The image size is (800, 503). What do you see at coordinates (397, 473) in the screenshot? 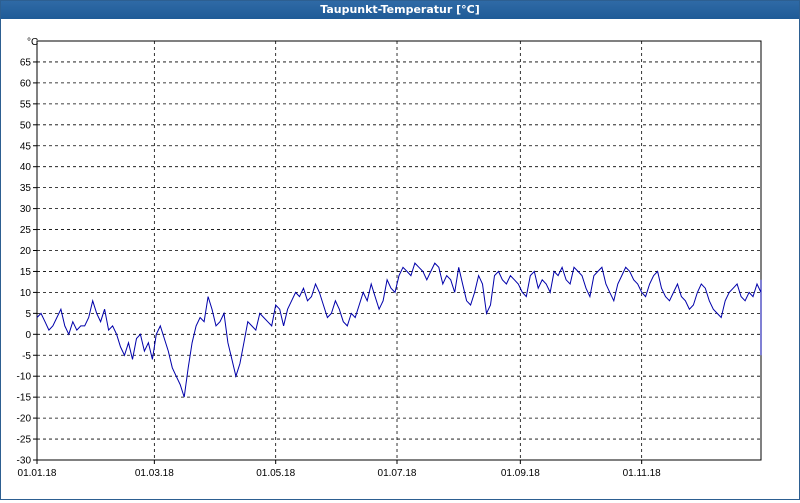
I see `x-tick-label: 01.07.18` at bounding box center [397, 473].